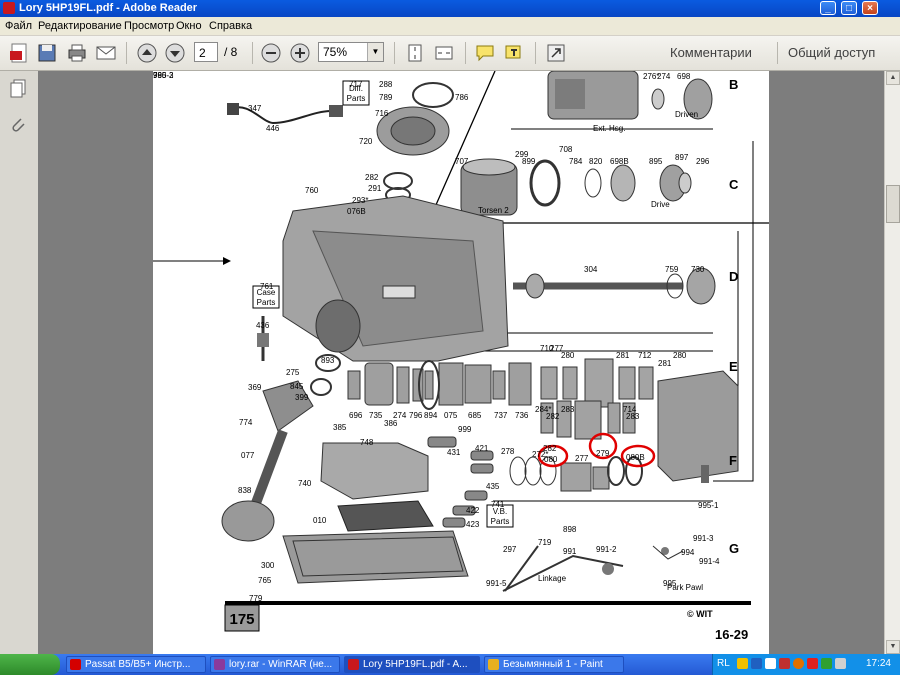 This screenshot has width=900, height=675. Describe the element at coordinates (812, 663) in the screenshot. I see `ati-tray-icon` at that location.